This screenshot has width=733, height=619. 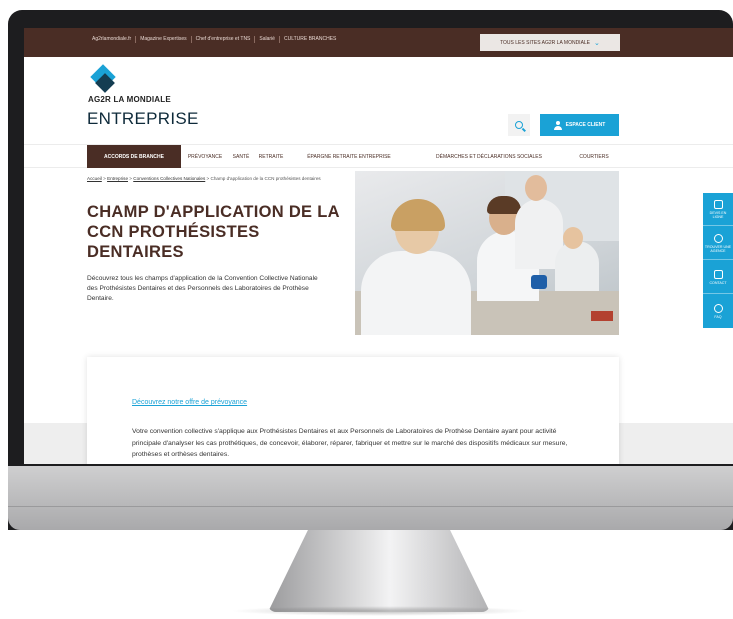 I want to click on photo-coat-front, so click(x=416, y=293).